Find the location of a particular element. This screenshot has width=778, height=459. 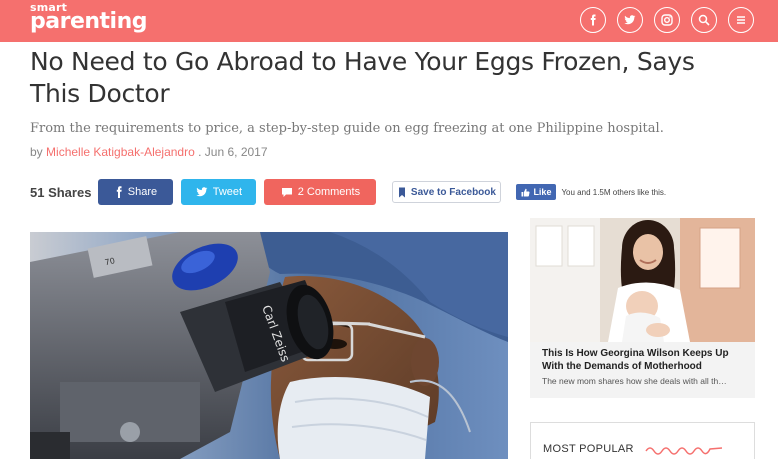

featured-story-image is located at coordinates (642, 280).